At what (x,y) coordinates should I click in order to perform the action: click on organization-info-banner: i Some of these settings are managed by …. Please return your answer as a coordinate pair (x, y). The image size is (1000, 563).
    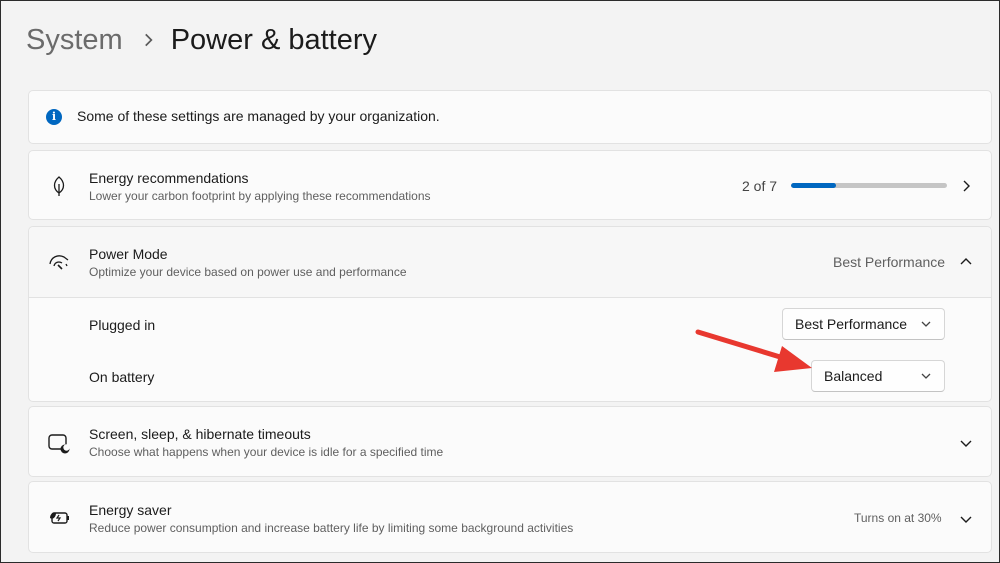
    Looking at the image, I should click on (510, 117).